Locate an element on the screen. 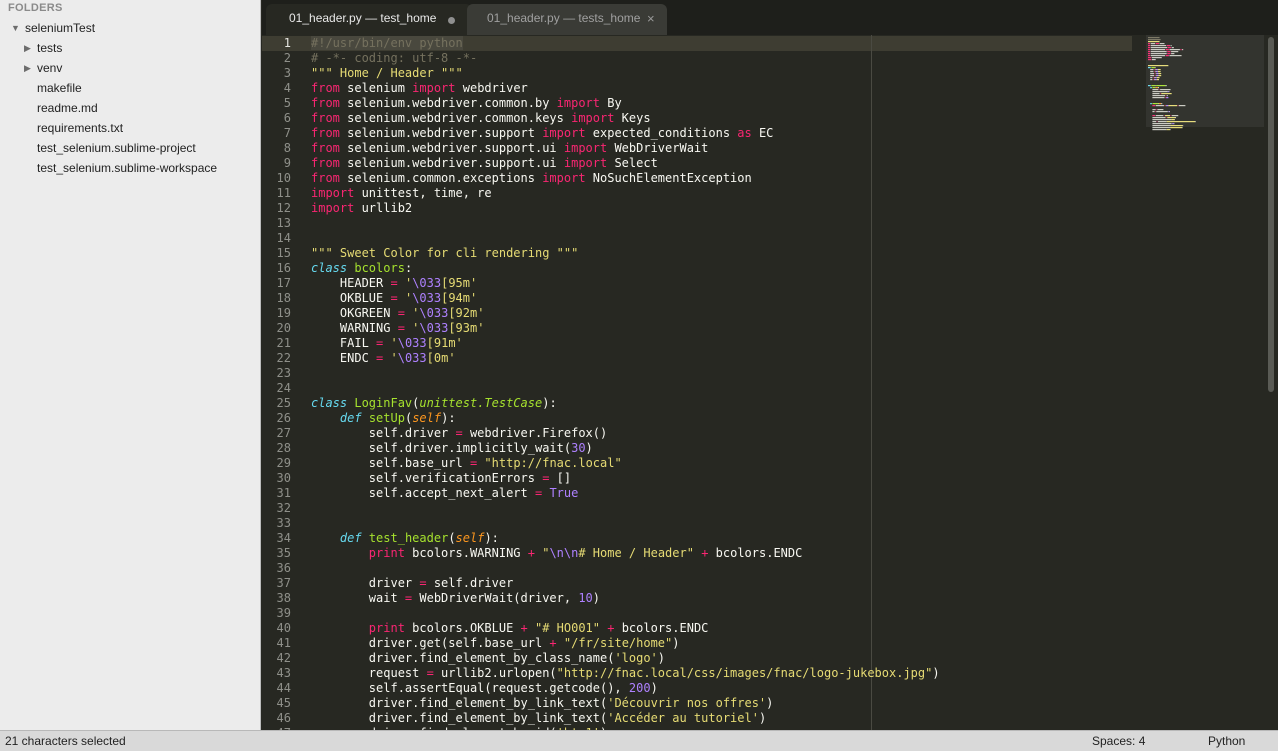 The height and width of the screenshot is (751, 1278). code-line: OKBLUE = '\033[94m' is located at coordinates (394, 298).